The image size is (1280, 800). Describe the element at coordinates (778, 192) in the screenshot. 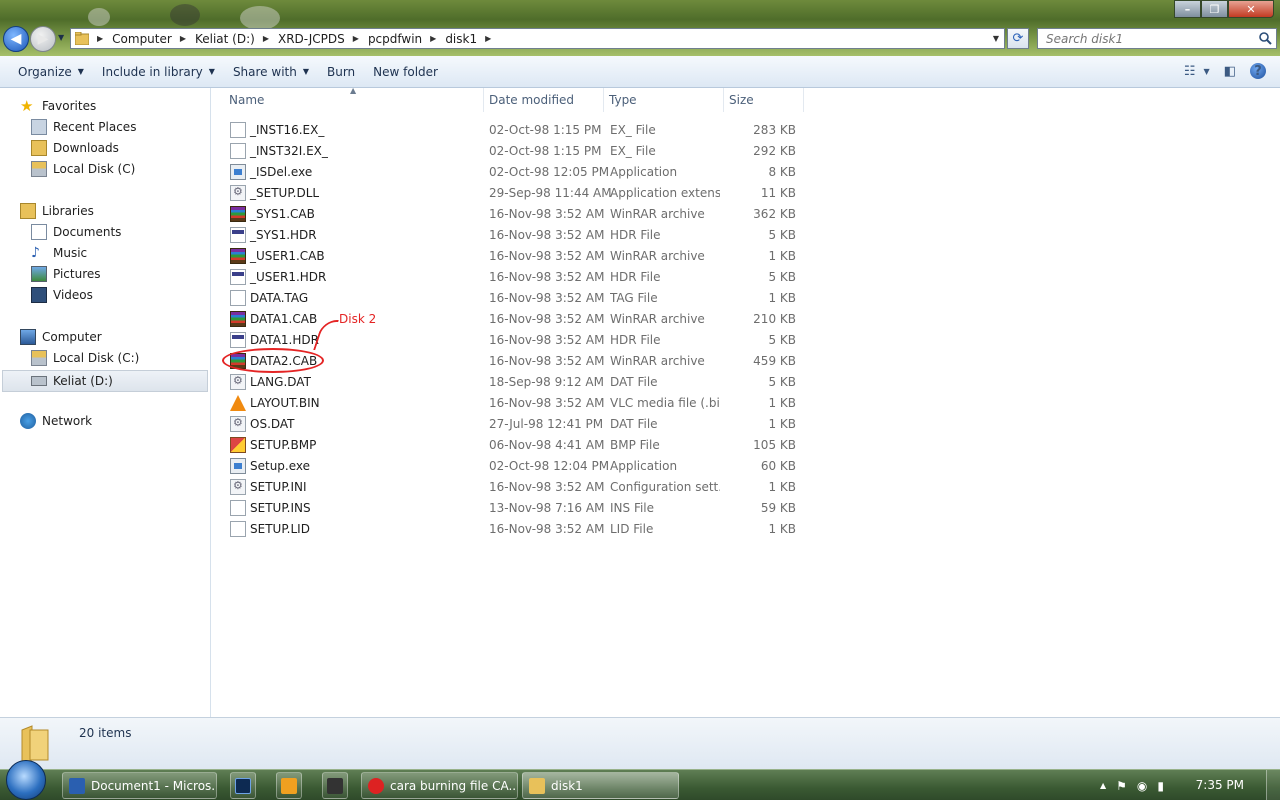

I see `file-size: 11 KB` at that location.